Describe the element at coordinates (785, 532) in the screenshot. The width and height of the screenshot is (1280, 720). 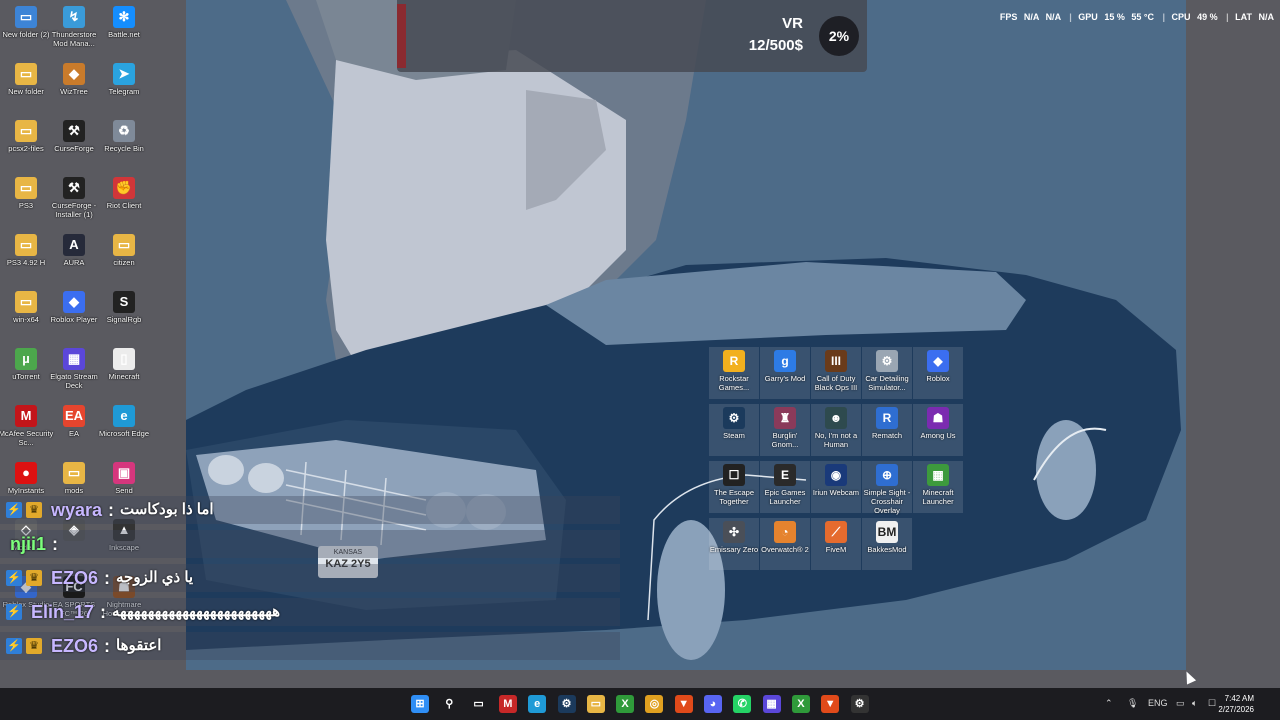
I see `overwatch-icon: ◔` at that location.